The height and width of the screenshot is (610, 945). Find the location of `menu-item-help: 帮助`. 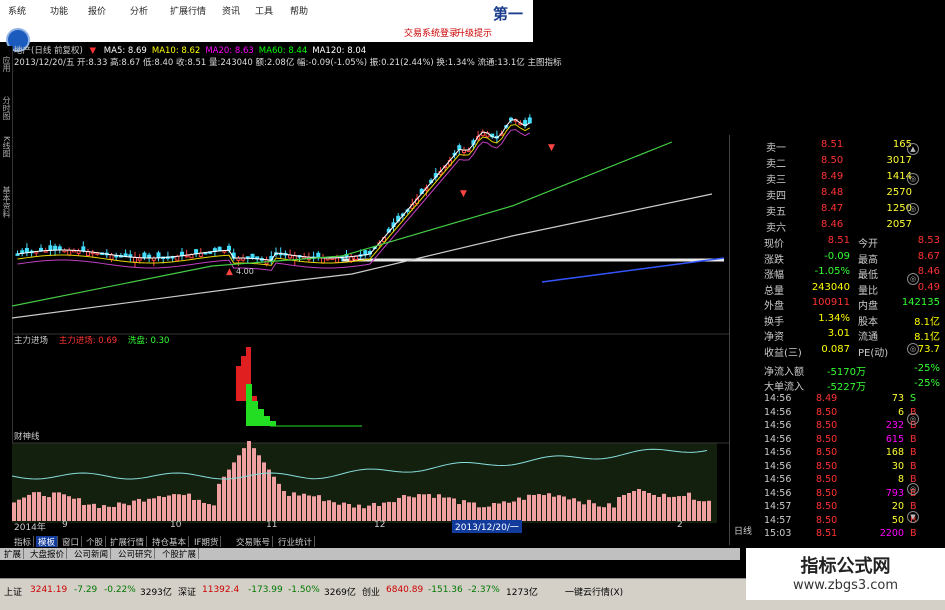

menu-item-help: 帮助 is located at coordinates (299, 10).